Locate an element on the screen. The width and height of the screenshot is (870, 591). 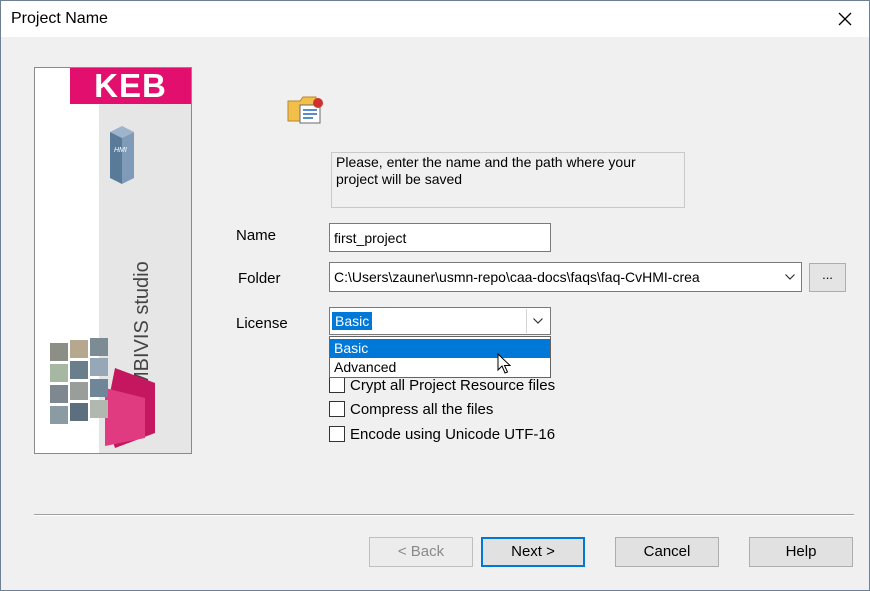
license-option-basic: Basic is located at coordinates (440, 348).